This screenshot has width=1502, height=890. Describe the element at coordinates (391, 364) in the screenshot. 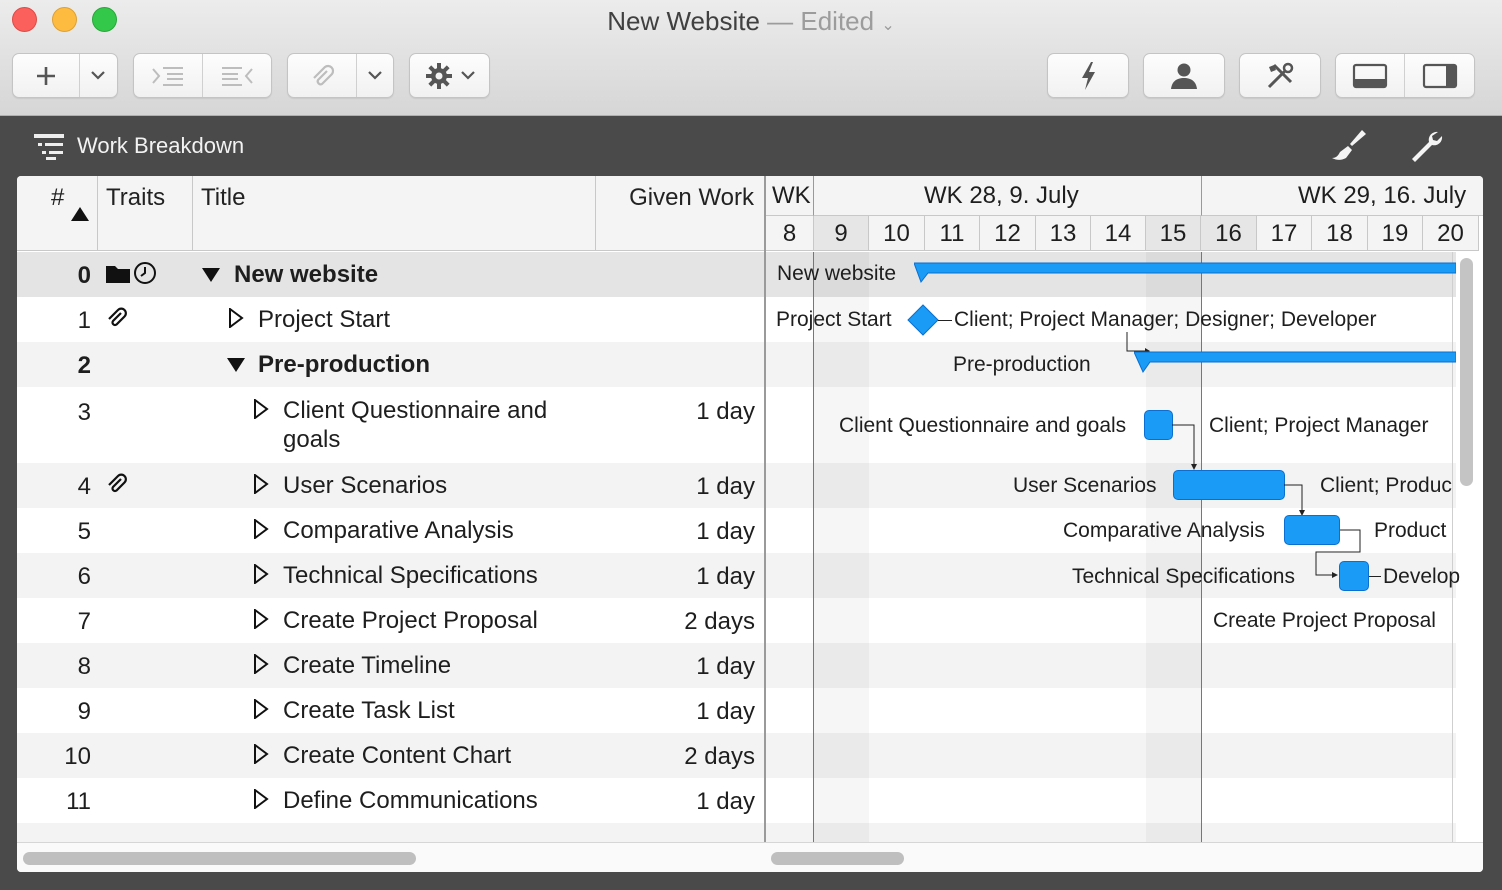

I see `table-row: 2 Pre-production` at that location.